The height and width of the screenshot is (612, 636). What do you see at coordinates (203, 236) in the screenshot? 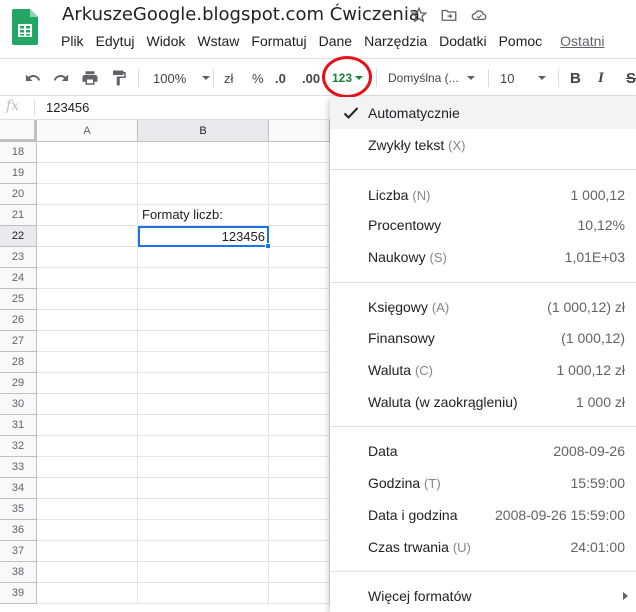
I see `cell-b22: 123456` at bounding box center [203, 236].